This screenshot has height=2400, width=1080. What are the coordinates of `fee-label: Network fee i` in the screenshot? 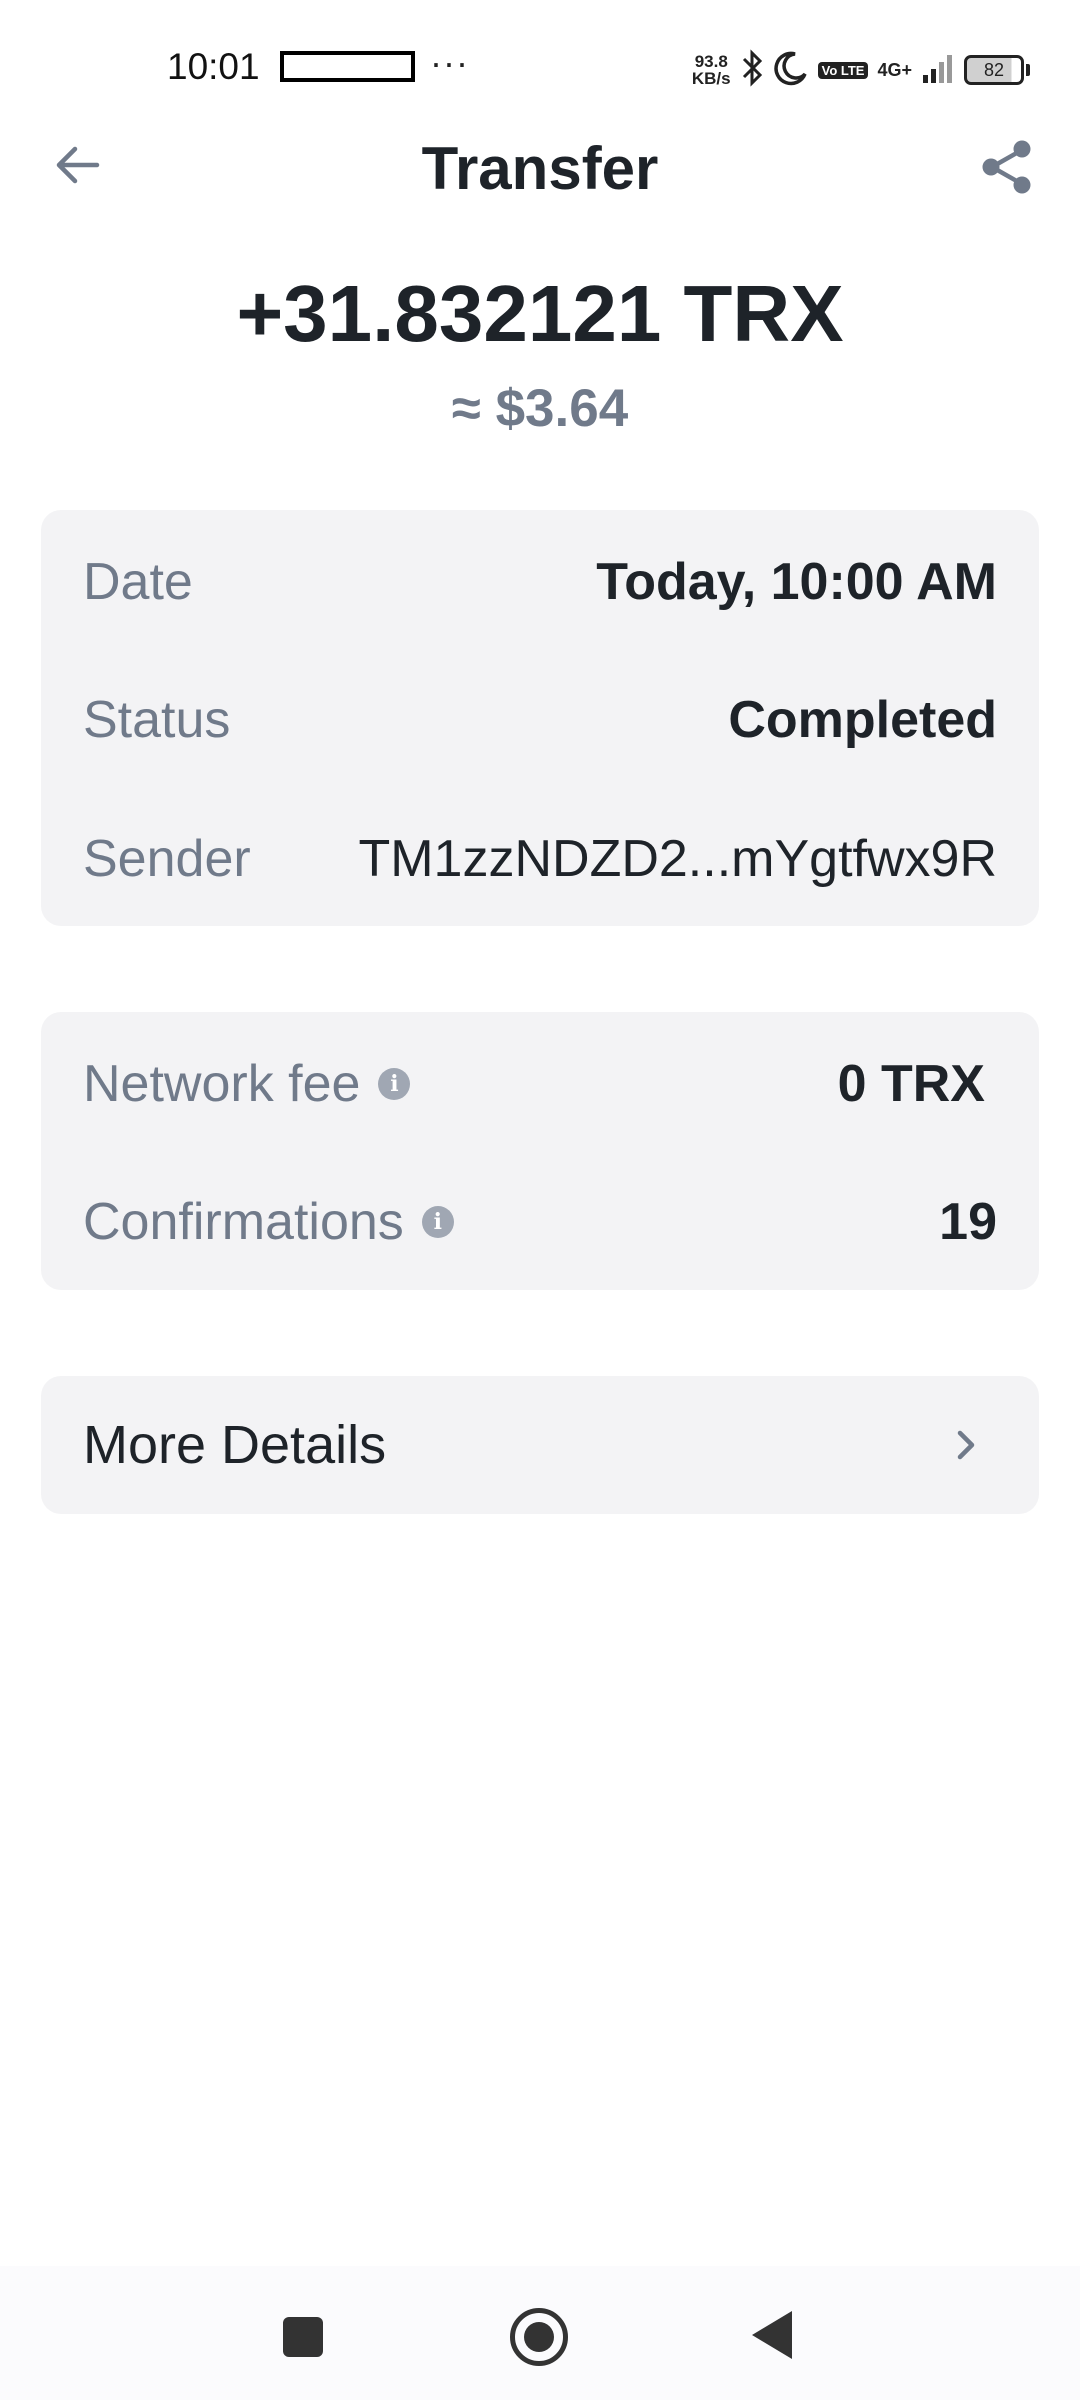 It's located at (247, 1084).